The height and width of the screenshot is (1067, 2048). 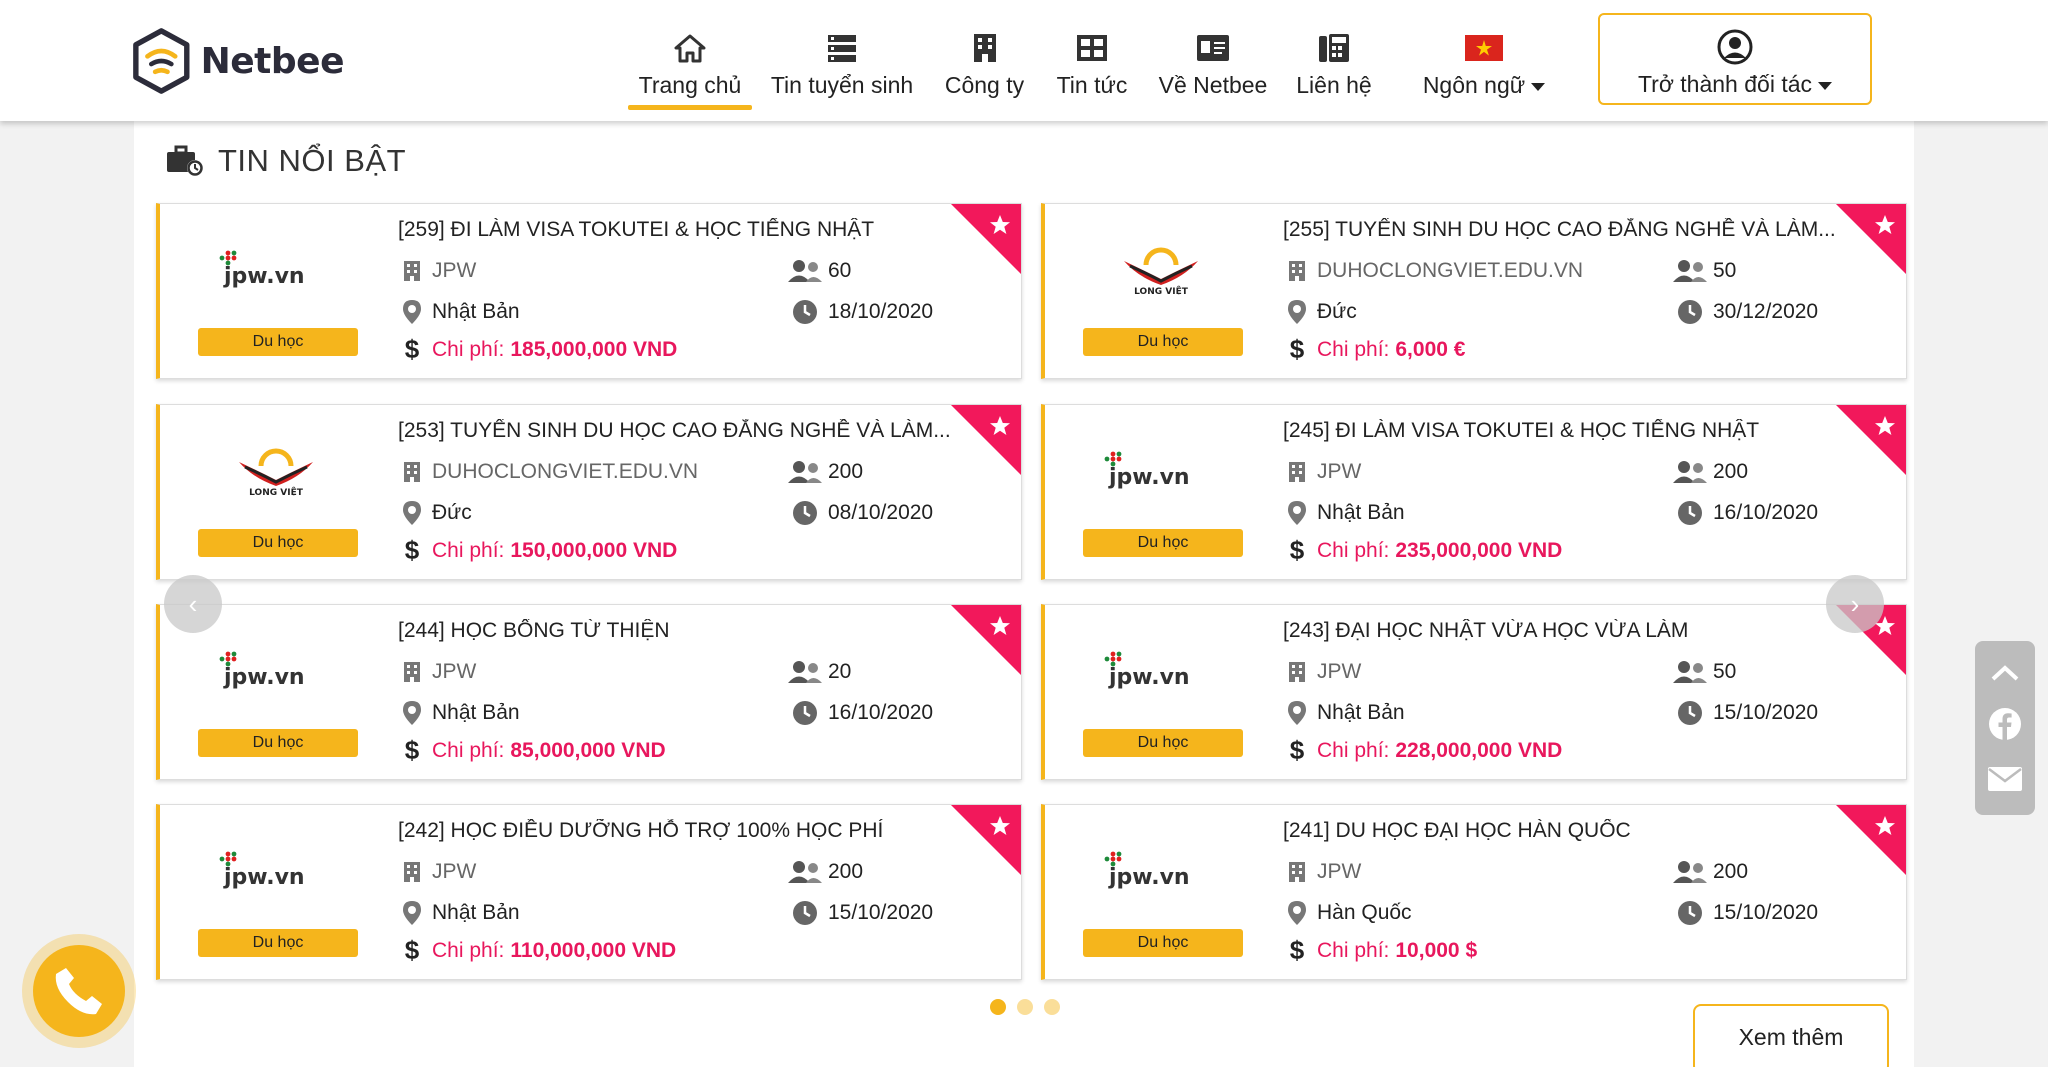 I want to click on users-icon, so click(x=1690, y=472).